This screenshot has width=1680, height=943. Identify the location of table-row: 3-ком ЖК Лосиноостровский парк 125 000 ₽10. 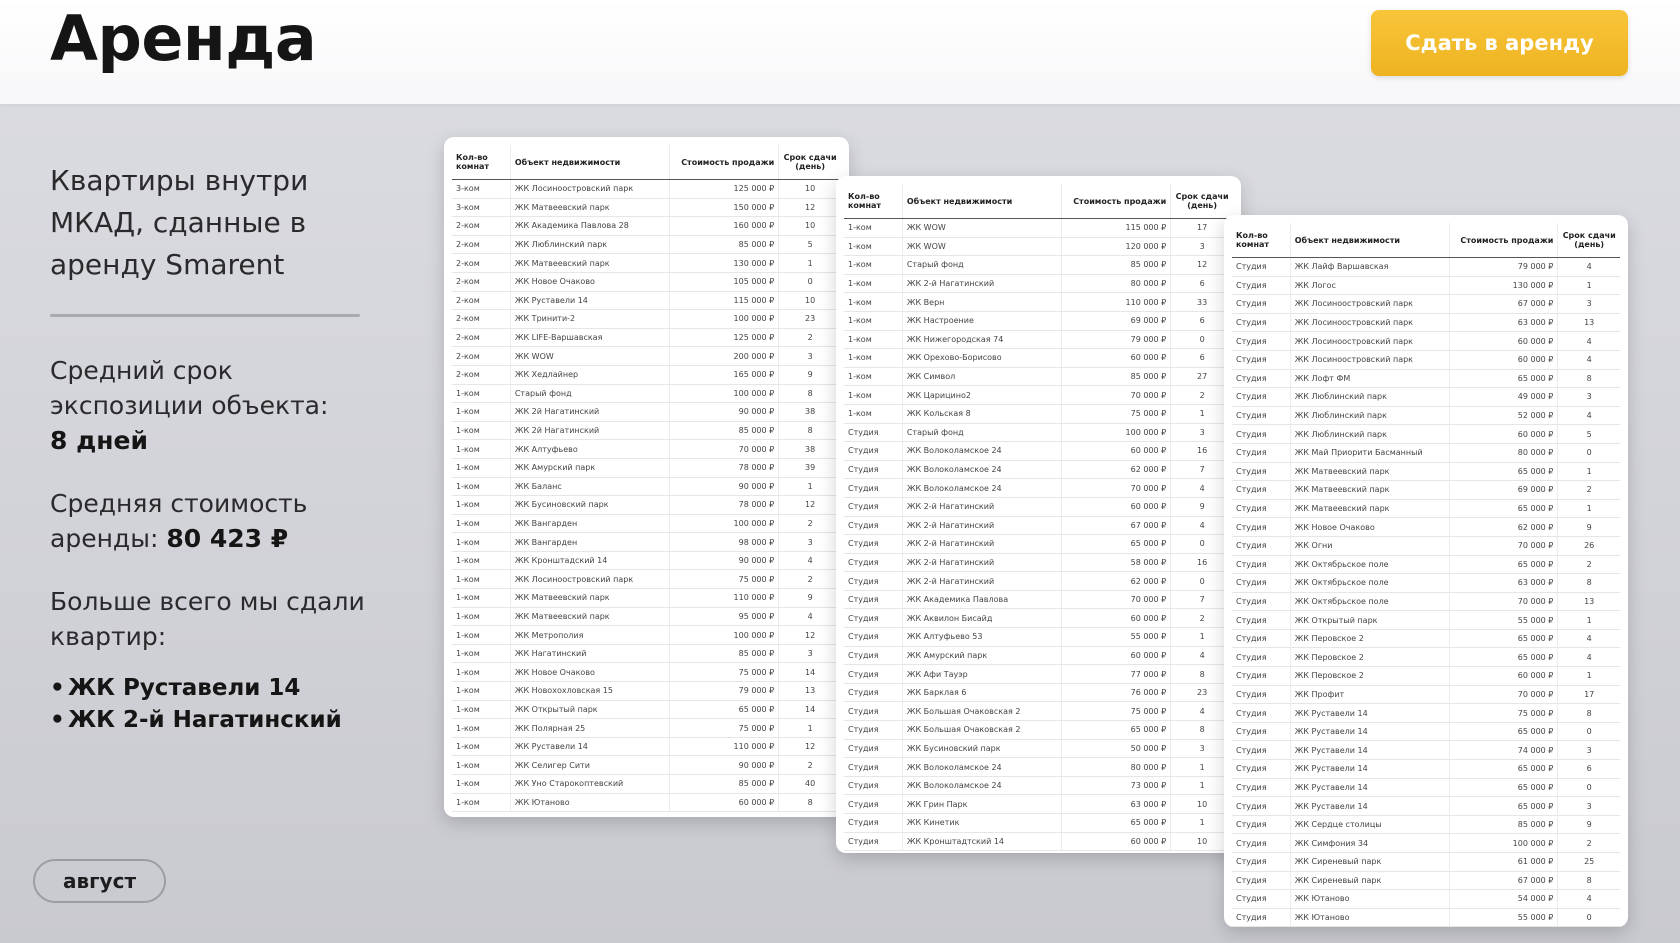
(646, 189).